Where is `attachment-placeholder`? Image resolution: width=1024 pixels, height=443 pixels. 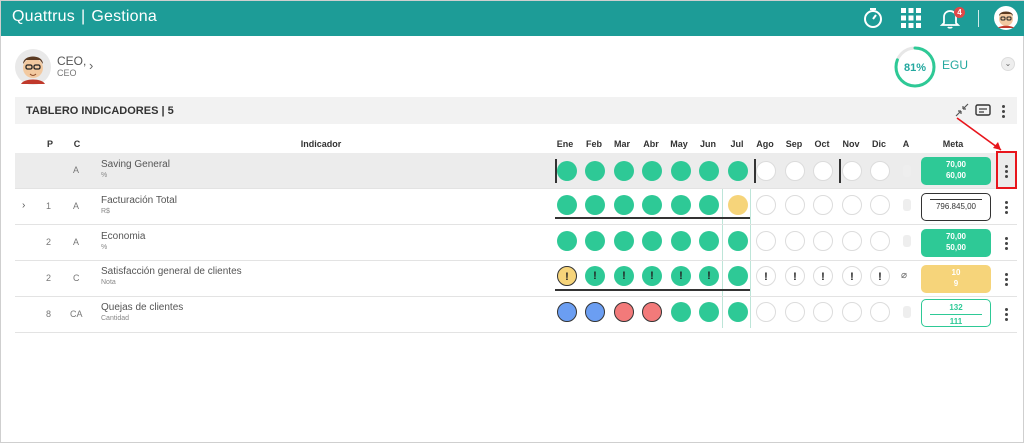 attachment-placeholder is located at coordinates (907, 171).